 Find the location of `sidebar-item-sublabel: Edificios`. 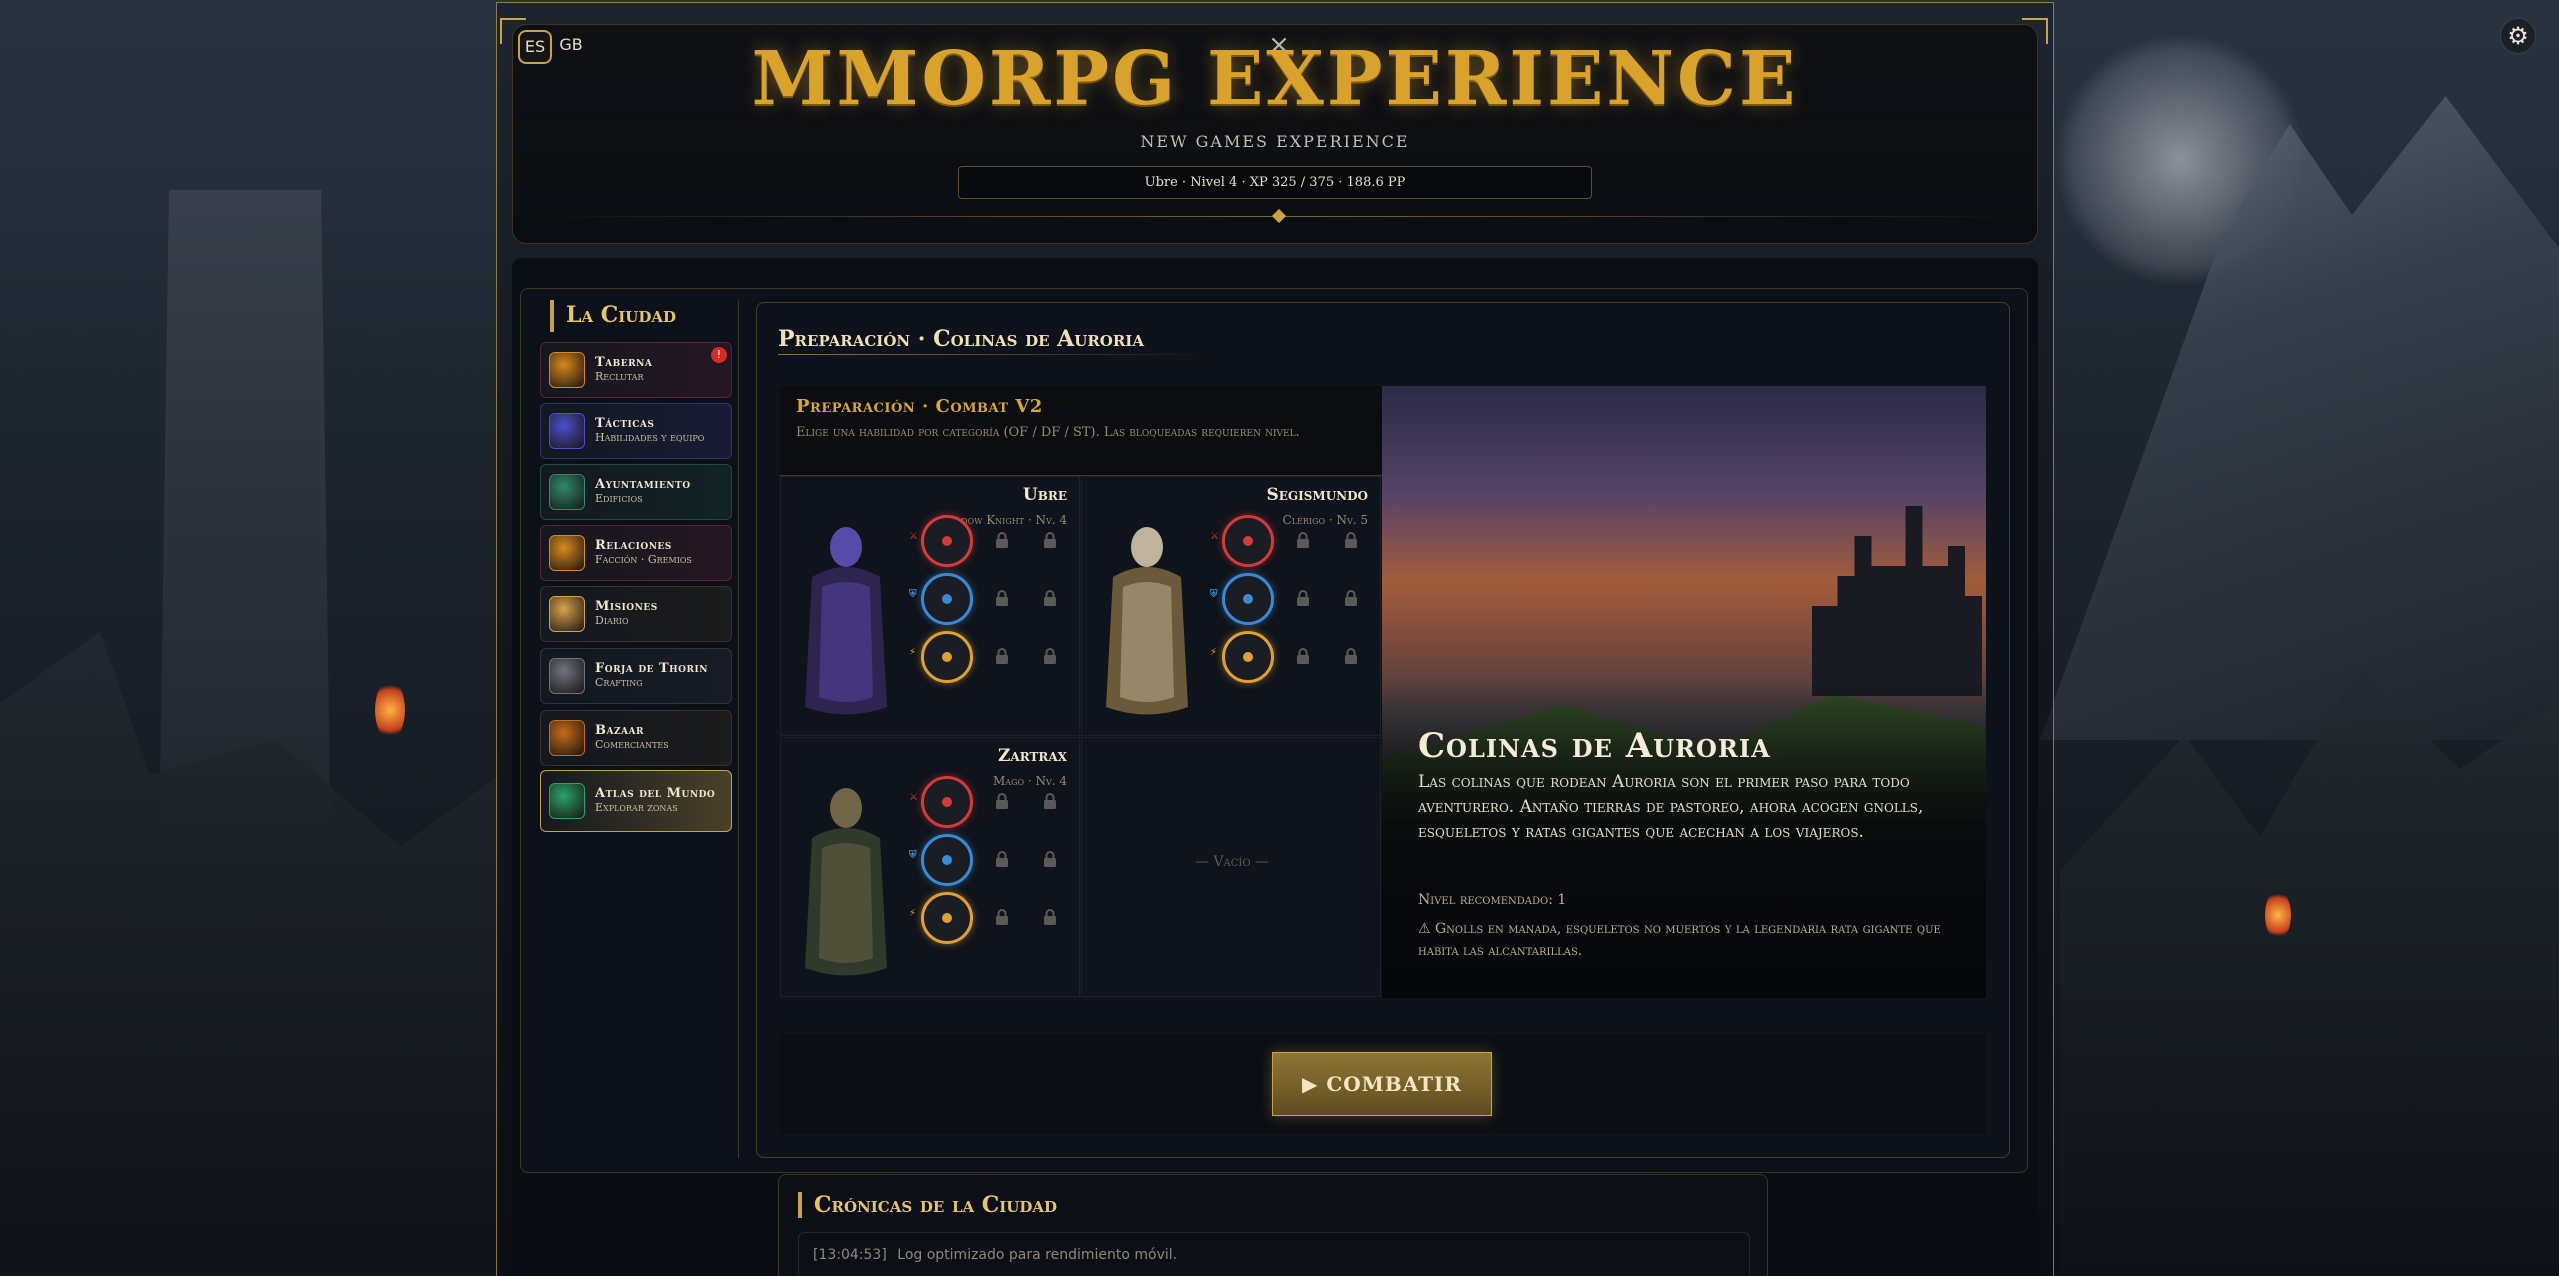

sidebar-item-sublabel: Edificios is located at coordinates (619, 499).